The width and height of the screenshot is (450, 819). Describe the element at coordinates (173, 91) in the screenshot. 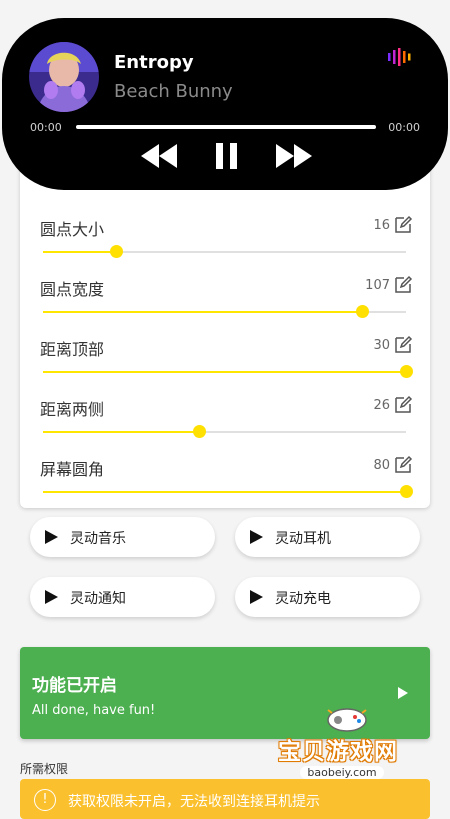

I see `artist-name: Beach Bunny` at that location.